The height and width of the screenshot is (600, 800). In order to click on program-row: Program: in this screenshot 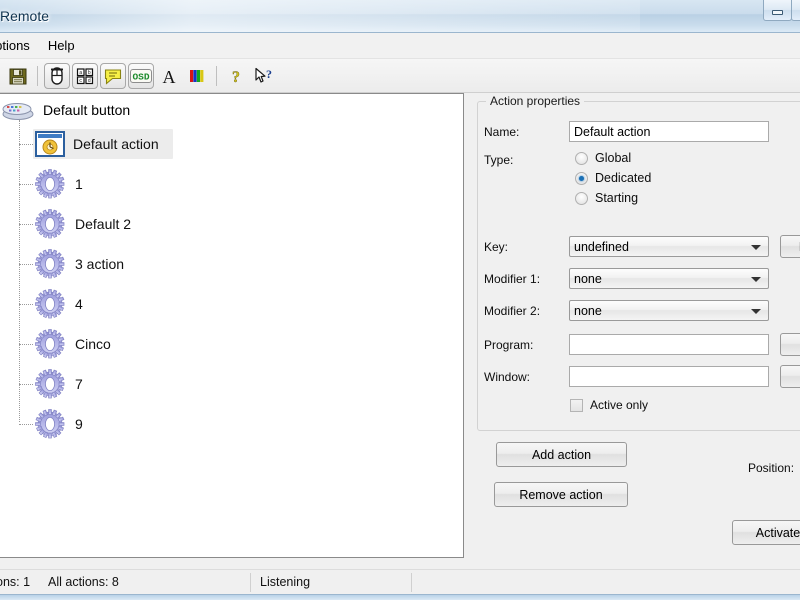, I will do `click(626, 344)`.